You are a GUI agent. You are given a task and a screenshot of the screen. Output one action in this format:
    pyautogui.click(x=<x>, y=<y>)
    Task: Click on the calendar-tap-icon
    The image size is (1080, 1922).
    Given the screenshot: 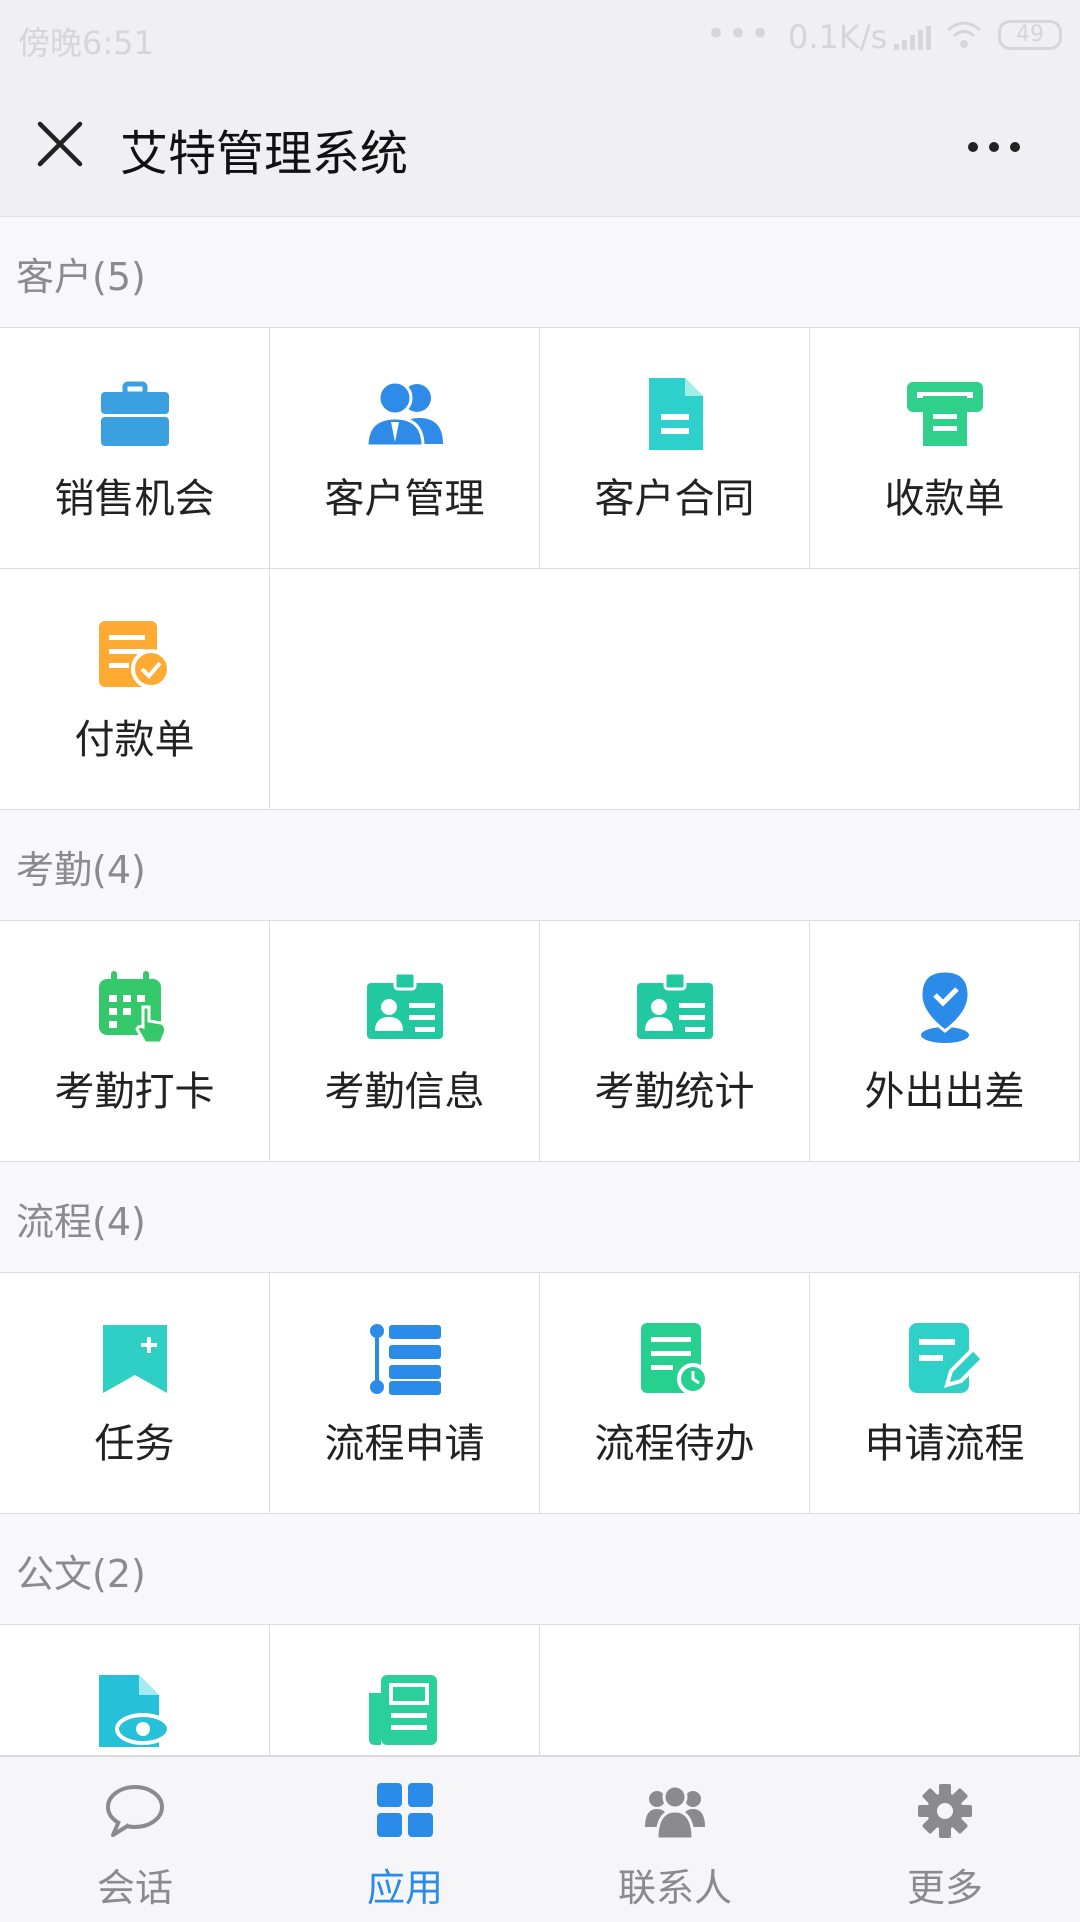 What is the action you would take?
    pyautogui.click(x=133, y=1008)
    